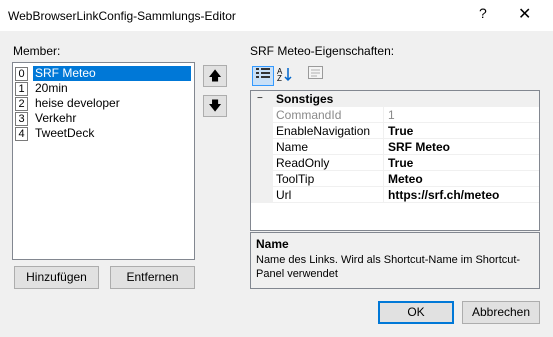 The width and height of the screenshot is (553, 337). Describe the element at coordinates (328, 147) in the screenshot. I see `property-name: Name` at that location.